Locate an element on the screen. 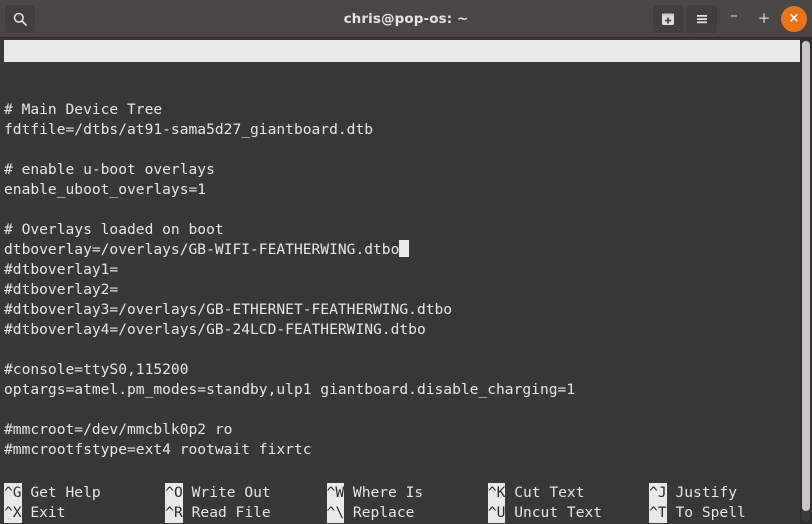 This screenshot has height=524, width=812. shortcut-item: ^J Justify is located at coordinates (693, 493).